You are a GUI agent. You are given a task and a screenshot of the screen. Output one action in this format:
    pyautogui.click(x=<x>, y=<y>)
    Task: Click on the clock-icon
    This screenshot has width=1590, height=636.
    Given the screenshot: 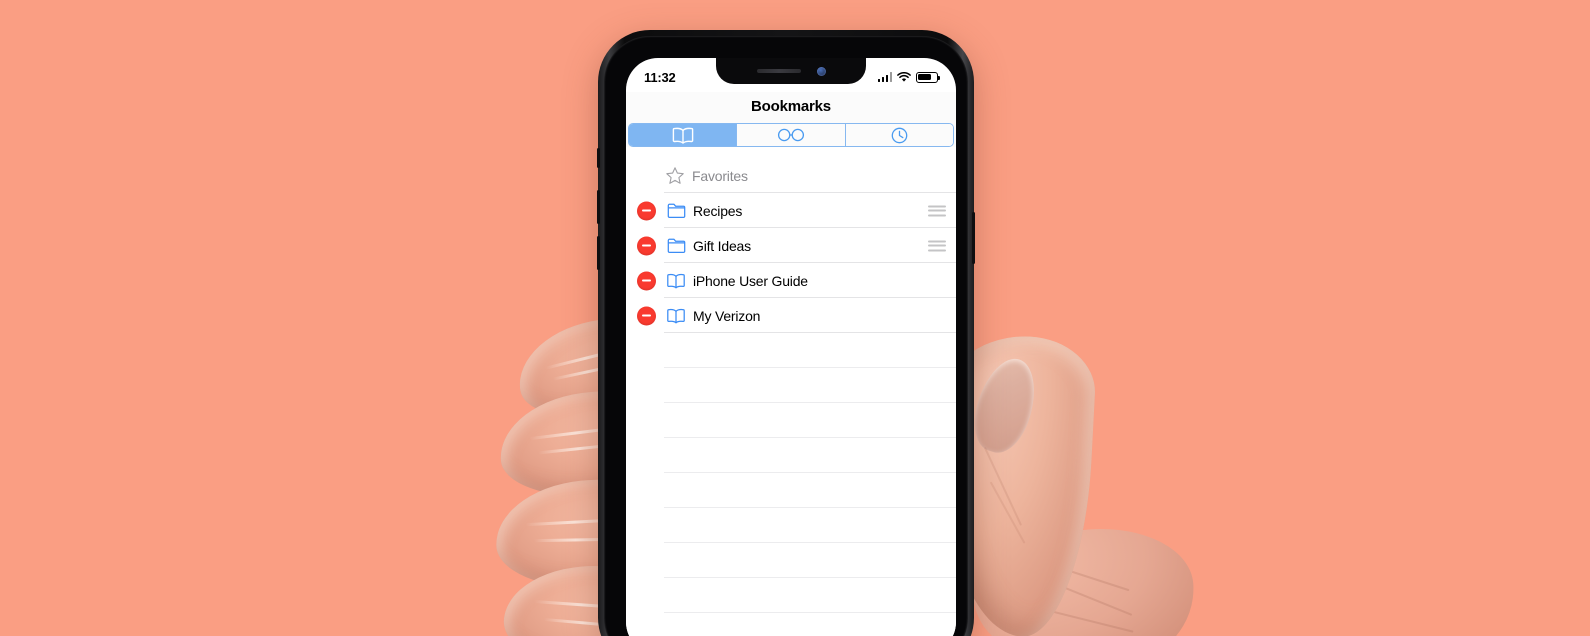 What is the action you would take?
    pyautogui.click(x=899, y=135)
    